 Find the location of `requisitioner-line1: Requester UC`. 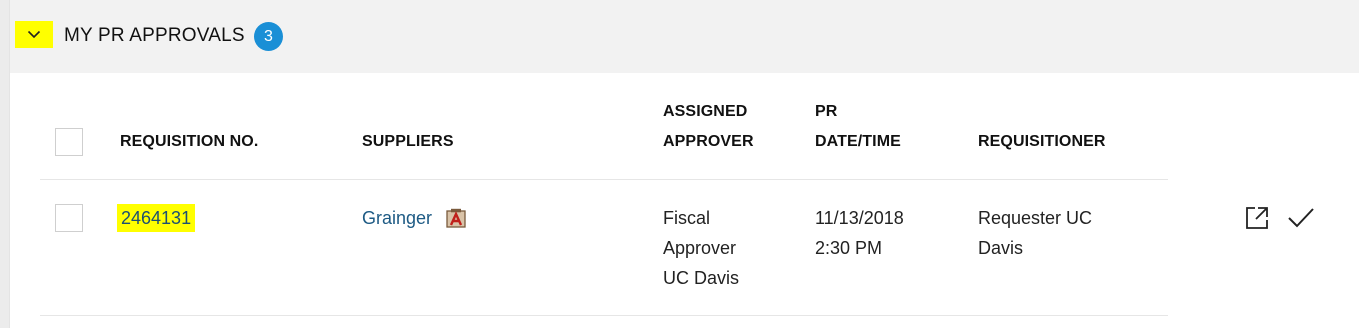

requisitioner-line1: Requester UC is located at coordinates (1035, 218).